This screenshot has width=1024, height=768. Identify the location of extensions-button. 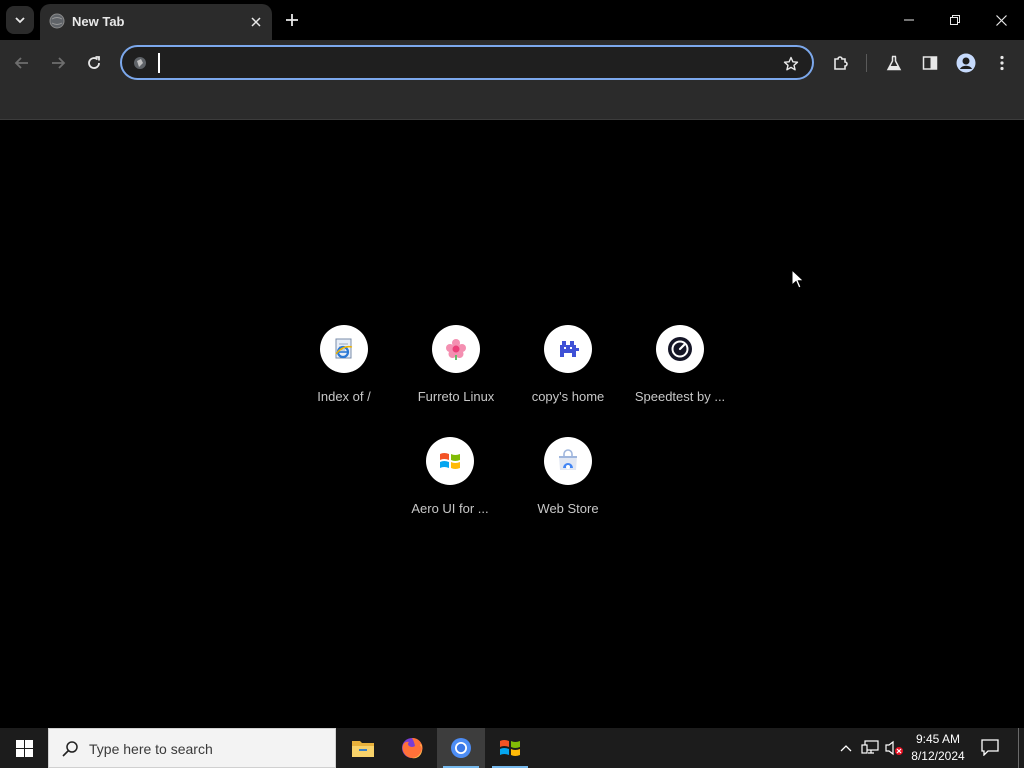
(841, 63).